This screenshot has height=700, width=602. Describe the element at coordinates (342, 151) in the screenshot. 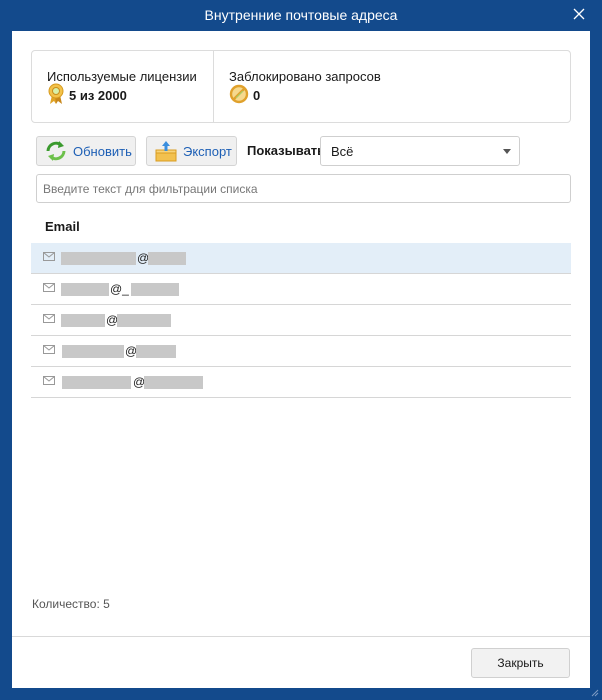

I see `show-filter-value: Всё` at that location.